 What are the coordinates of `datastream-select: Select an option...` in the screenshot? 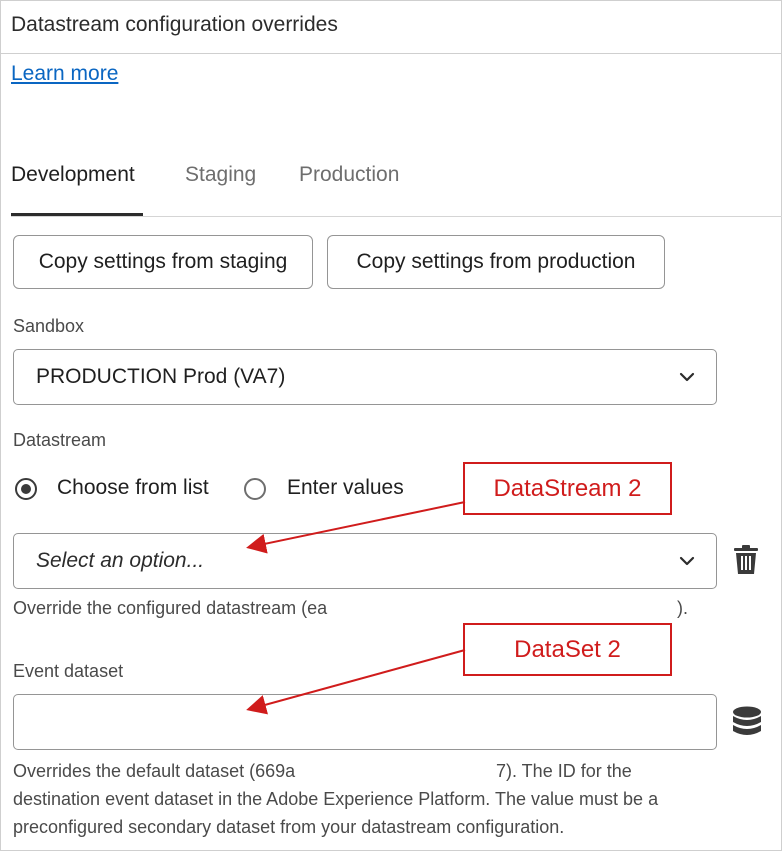 It's located at (365, 561).